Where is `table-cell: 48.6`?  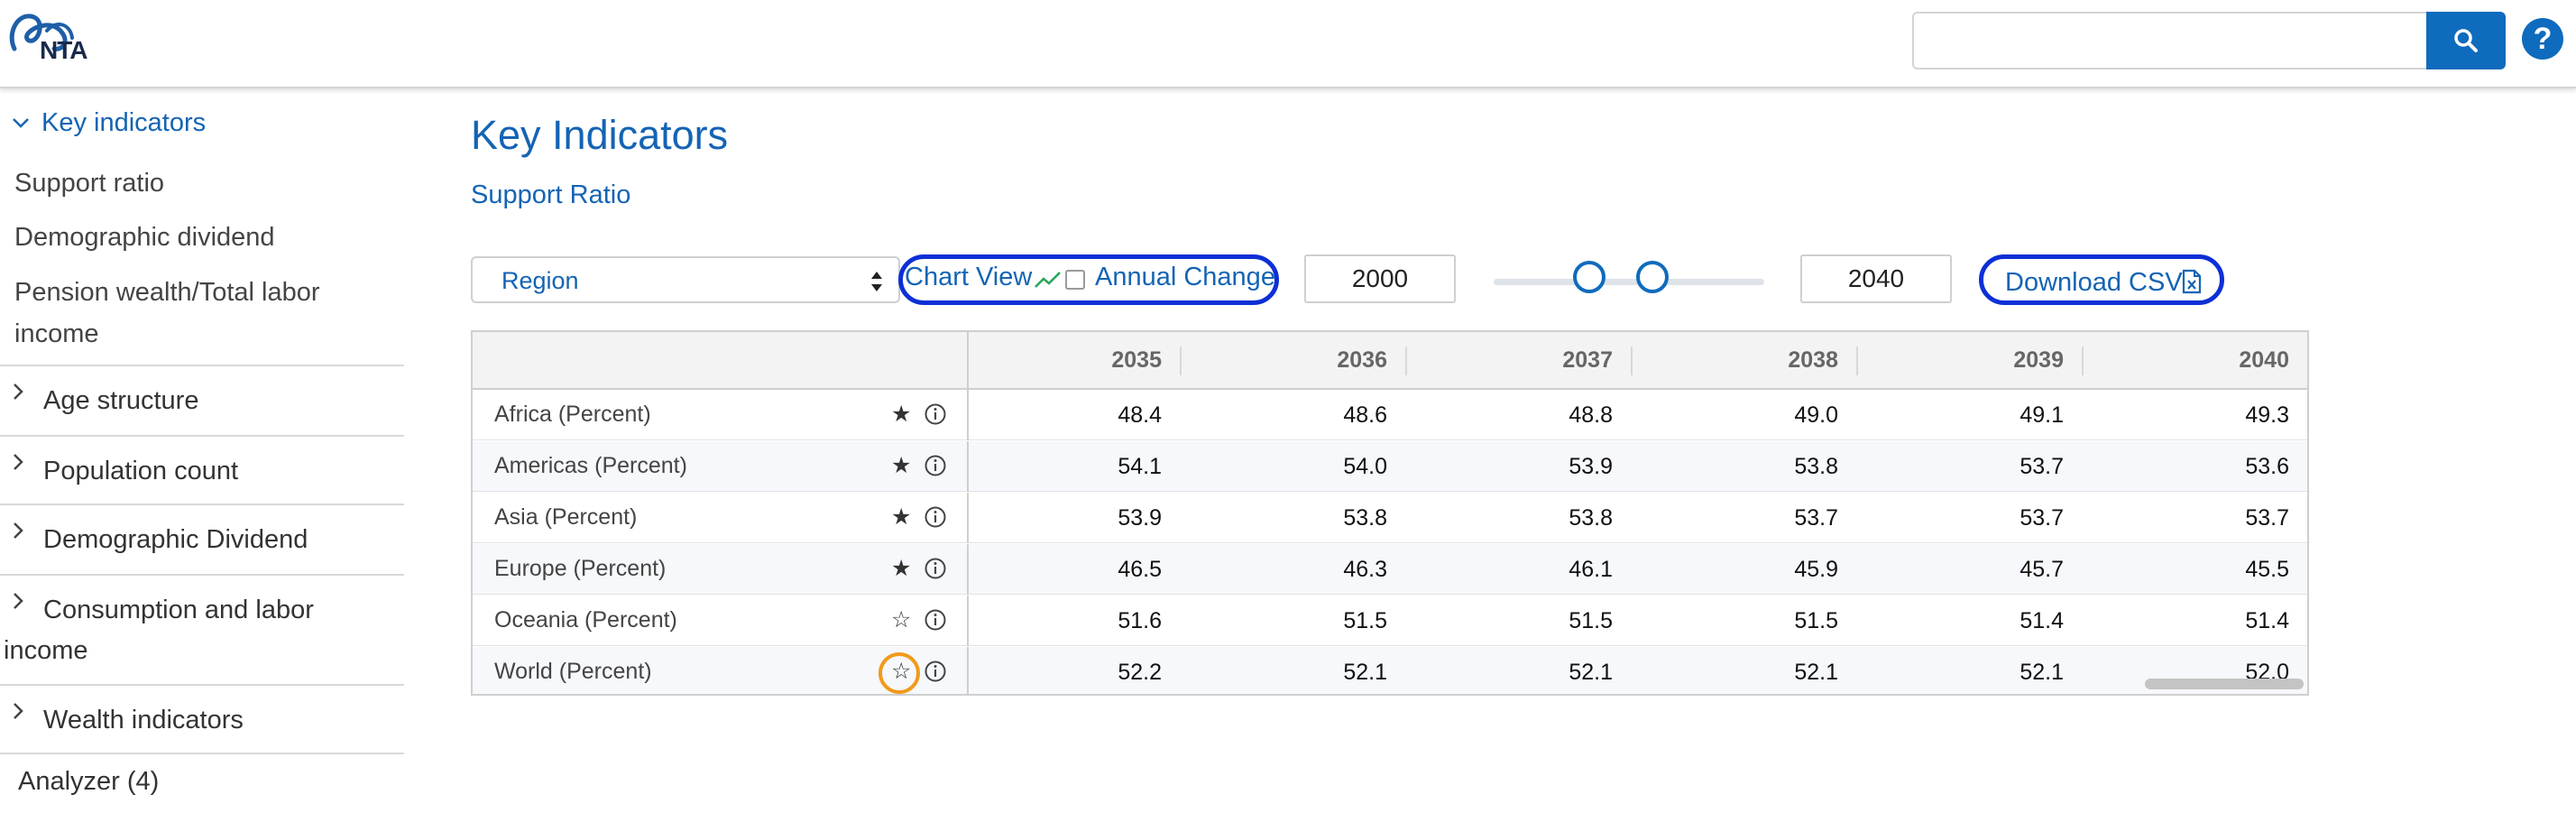
table-cell: 48.6 is located at coordinates (1365, 415).